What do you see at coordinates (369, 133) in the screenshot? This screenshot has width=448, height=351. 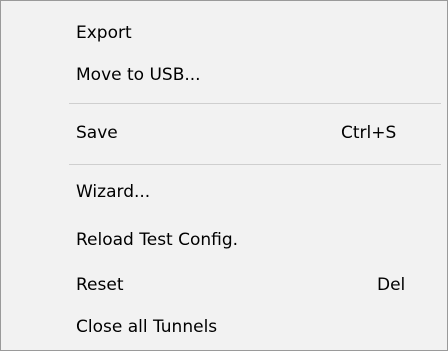 I see `menu-item-shortcut: Ctrl+S` at bounding box center [369, 133].